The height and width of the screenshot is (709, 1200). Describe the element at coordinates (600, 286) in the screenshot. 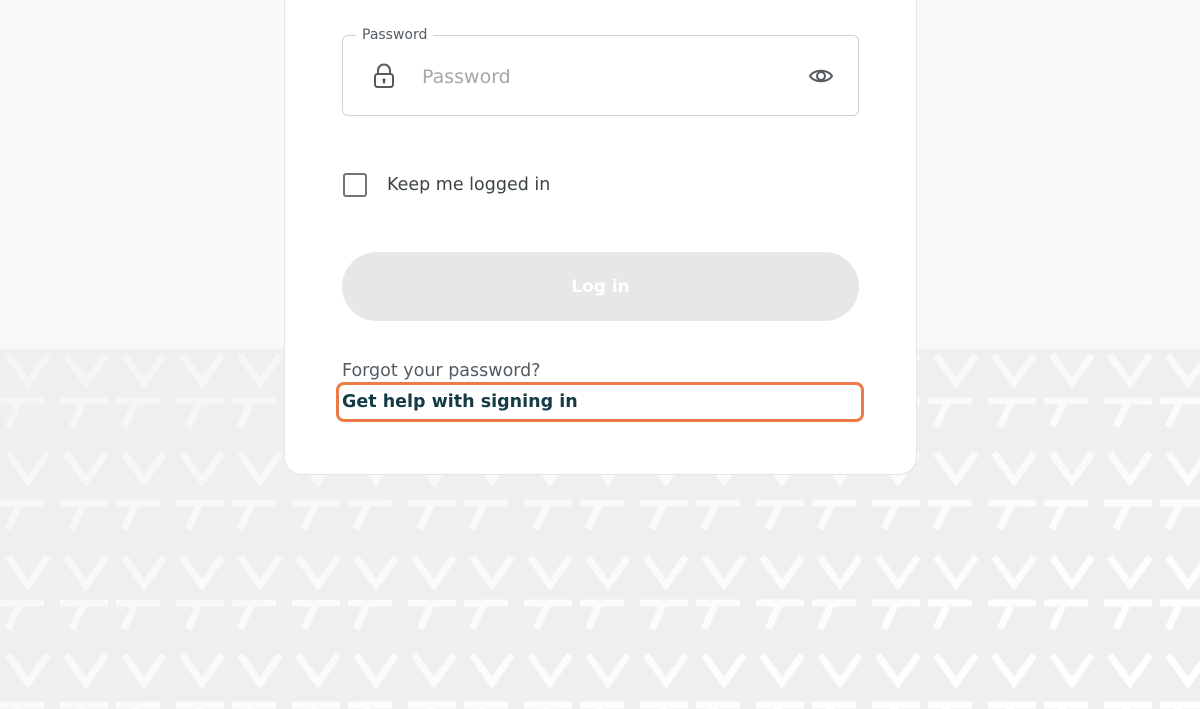

I see `login-button: Log in` at that location.